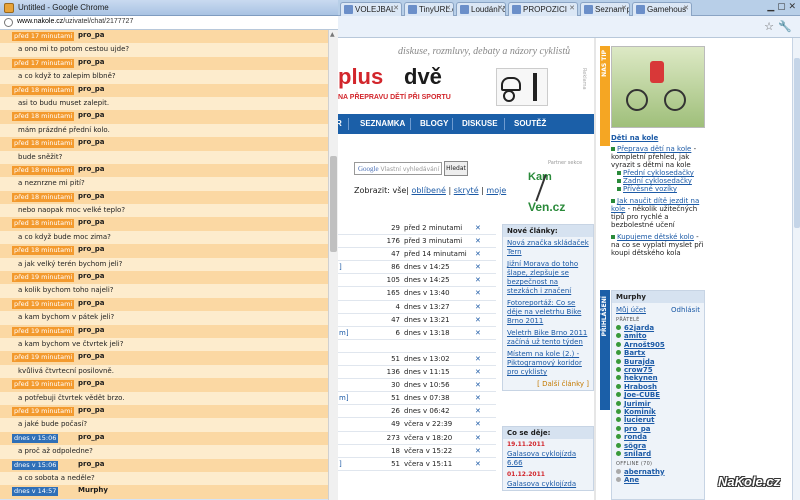  I want to click on view-filter-hidden: skryté, so click(466, 190).